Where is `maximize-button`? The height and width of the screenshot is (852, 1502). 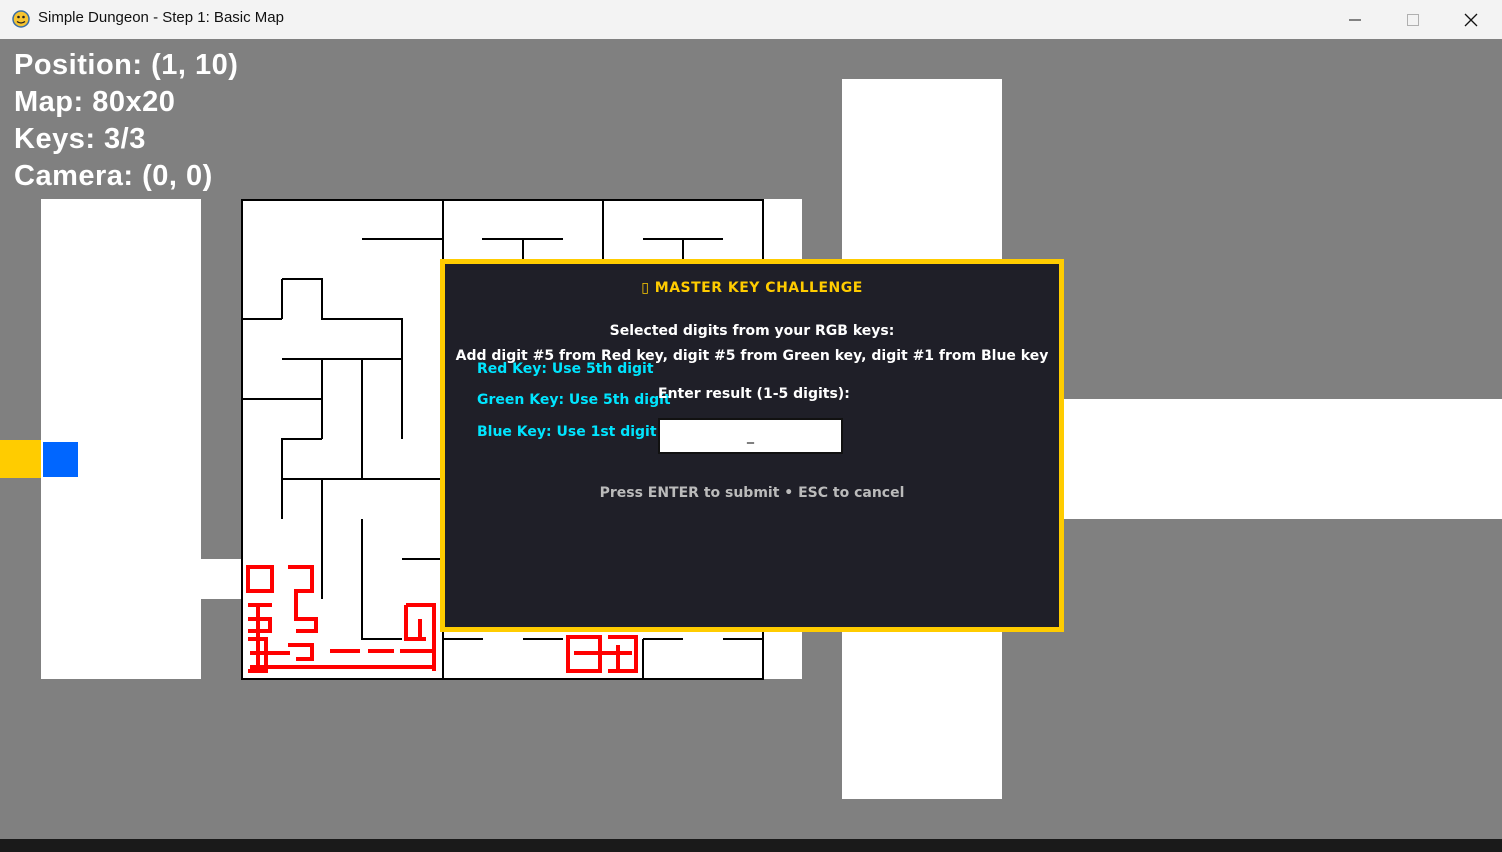
maximize-button is located at coordinates (1413, 19).